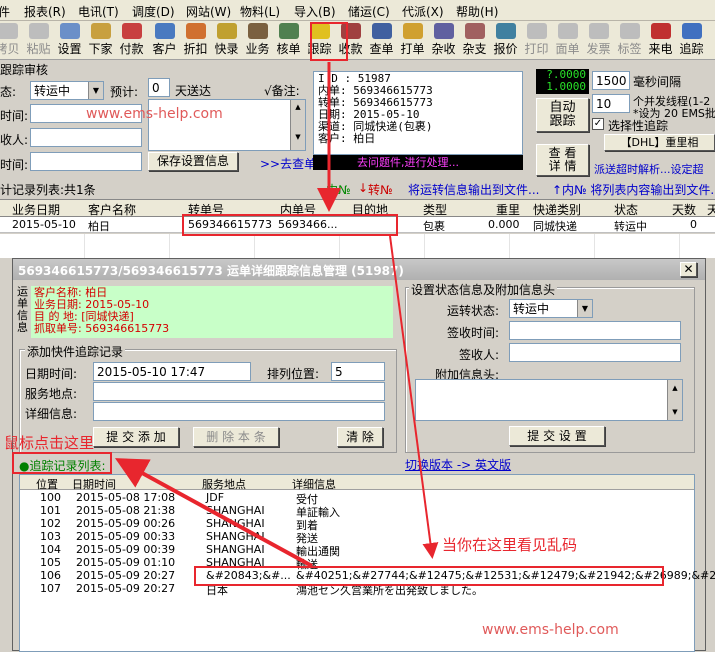 This screenshot has height=652, width=715. What do you see at coordinates (131, 40) in the screenshot?
I see `toolbar-button-payment: 付款` at bounding box center [131, 40].